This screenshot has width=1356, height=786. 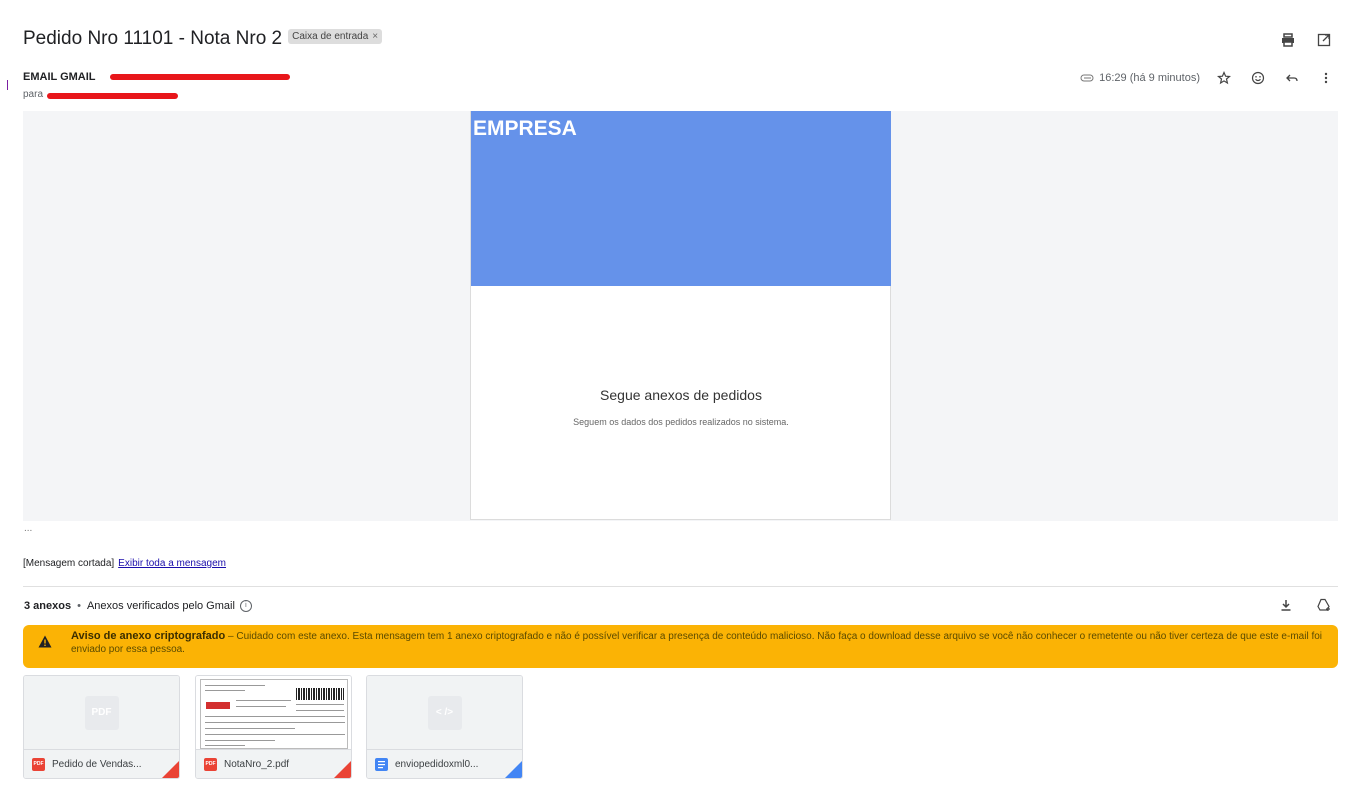 What do you see at coordinates (112, 96) in the screenshot?
I see `redacted-recipient` at bounding box center [112, 96].